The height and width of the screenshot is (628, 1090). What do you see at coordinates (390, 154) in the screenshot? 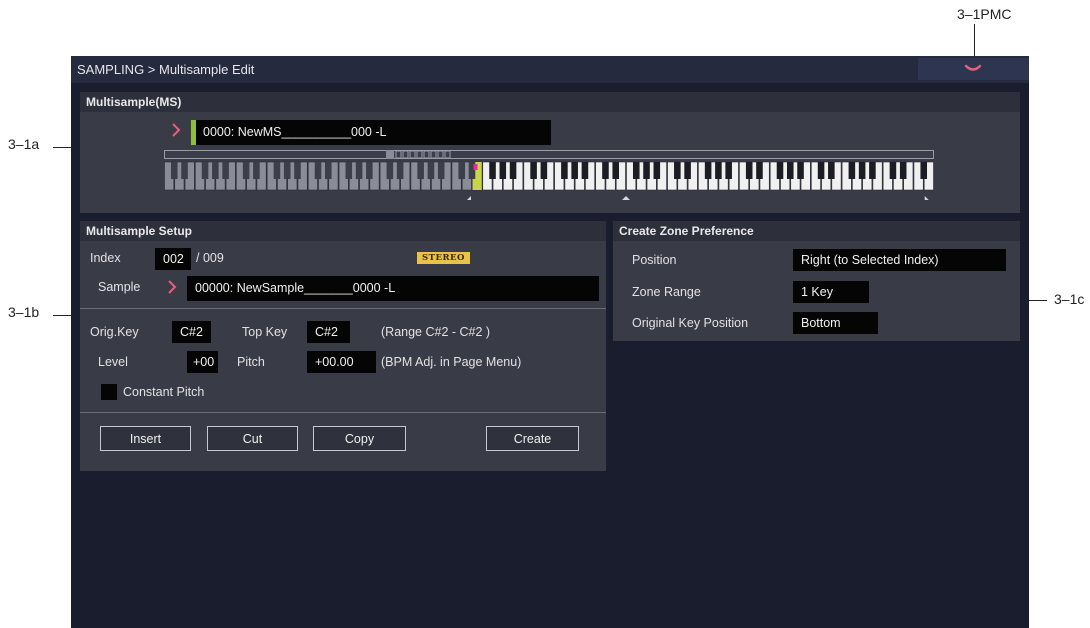
I see `zone-index-block` at bounding box center [390, 154].